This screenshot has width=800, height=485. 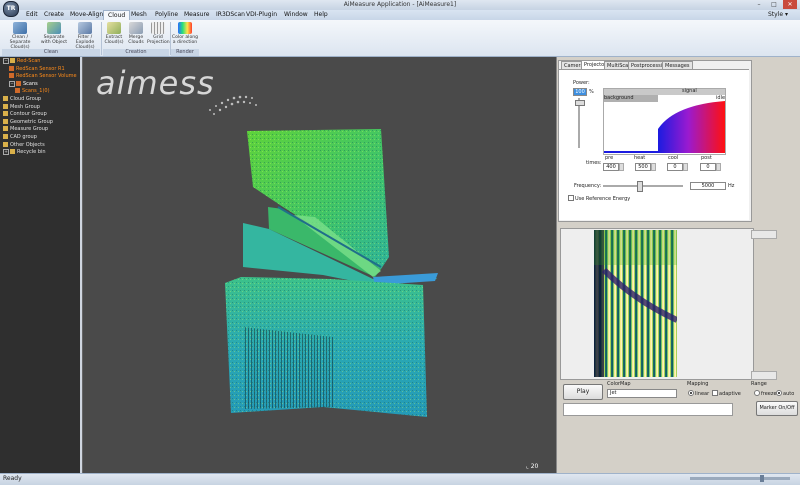 I want to click on tree-item: RedScan Sensor Volume, so click(x=43, y=76).